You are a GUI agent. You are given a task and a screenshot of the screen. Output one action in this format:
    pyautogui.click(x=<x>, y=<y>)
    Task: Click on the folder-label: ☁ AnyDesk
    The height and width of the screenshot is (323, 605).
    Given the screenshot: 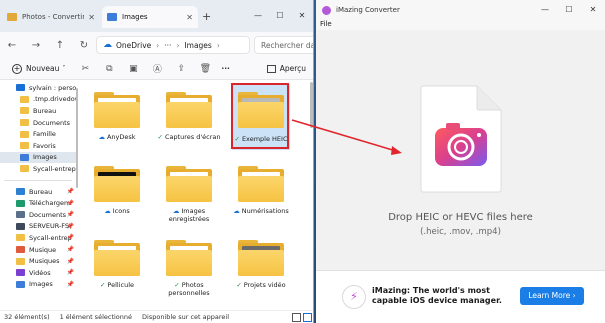 What is the action you would take?
    pyautogui.click(x=117, y=137)
    